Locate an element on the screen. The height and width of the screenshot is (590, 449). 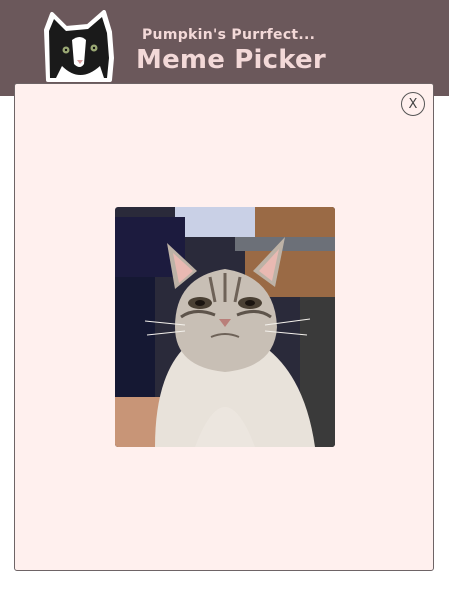
page-title: Meme Picker is located at coordinates (231, 60).